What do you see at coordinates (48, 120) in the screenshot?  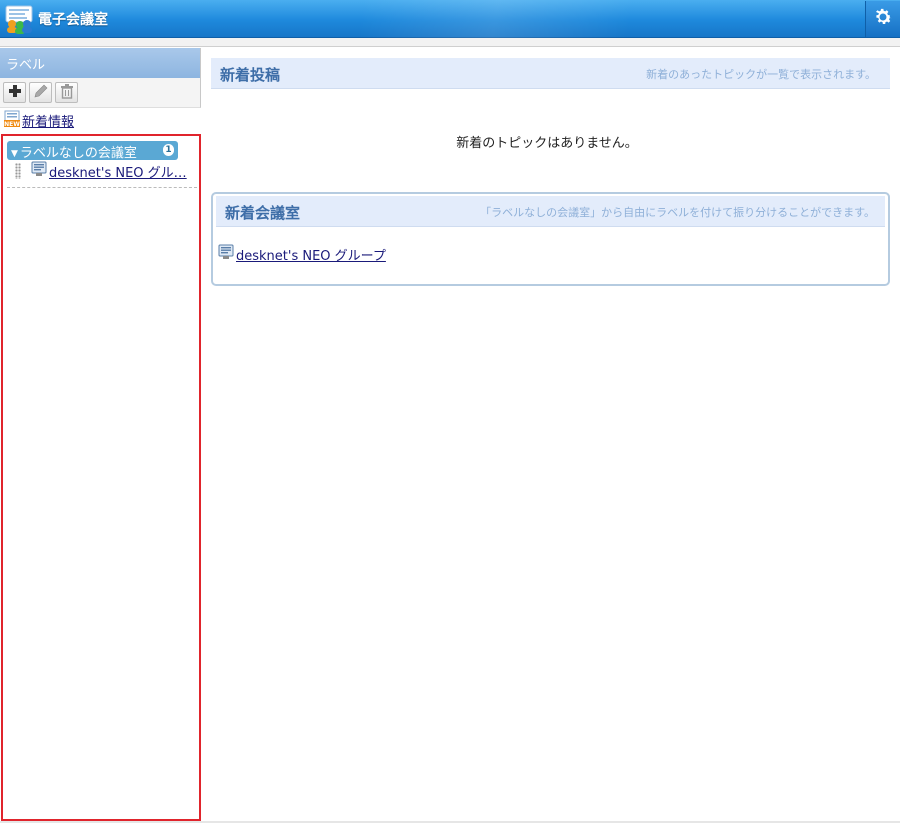 I see `new-info-link: 新着情報` at bounding box center [48, 120].